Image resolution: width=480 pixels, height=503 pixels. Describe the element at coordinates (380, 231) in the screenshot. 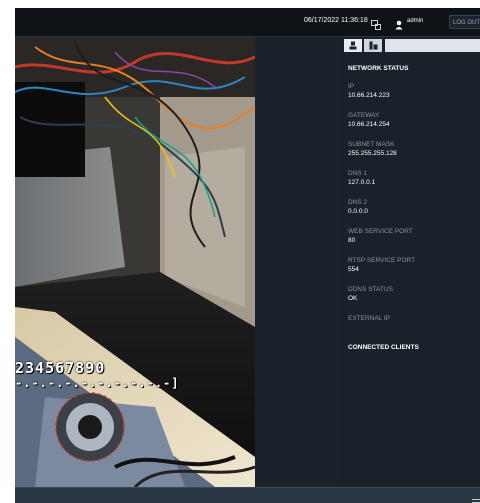

I see `web-service-port-label: WEB SERVICE PORT` at that location.